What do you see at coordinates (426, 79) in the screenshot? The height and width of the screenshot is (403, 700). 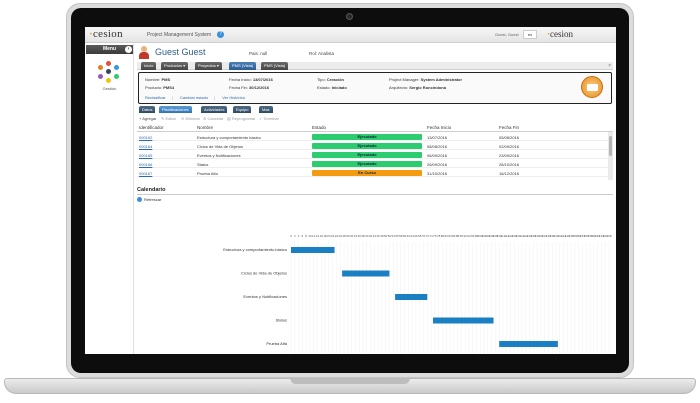 I see `pm-field: Project Manager: System Administrator` at bounding box center [426, 79].